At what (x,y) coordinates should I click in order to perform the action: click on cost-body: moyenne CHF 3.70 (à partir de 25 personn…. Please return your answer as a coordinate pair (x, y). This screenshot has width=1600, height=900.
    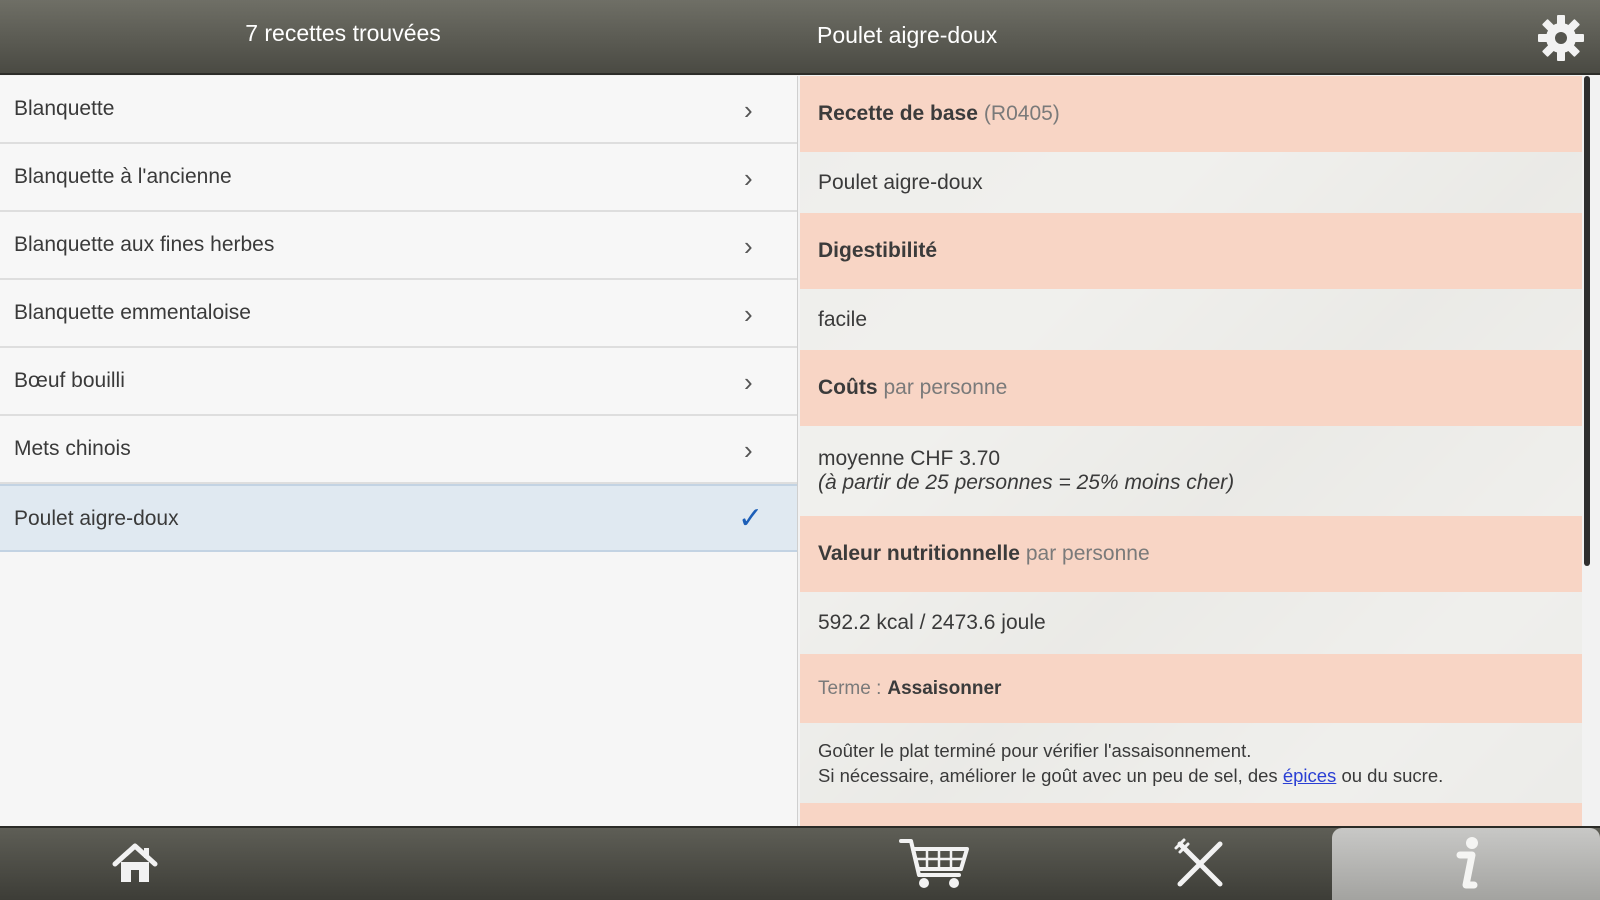
    Looking at the image, I should click on (1191, 471).